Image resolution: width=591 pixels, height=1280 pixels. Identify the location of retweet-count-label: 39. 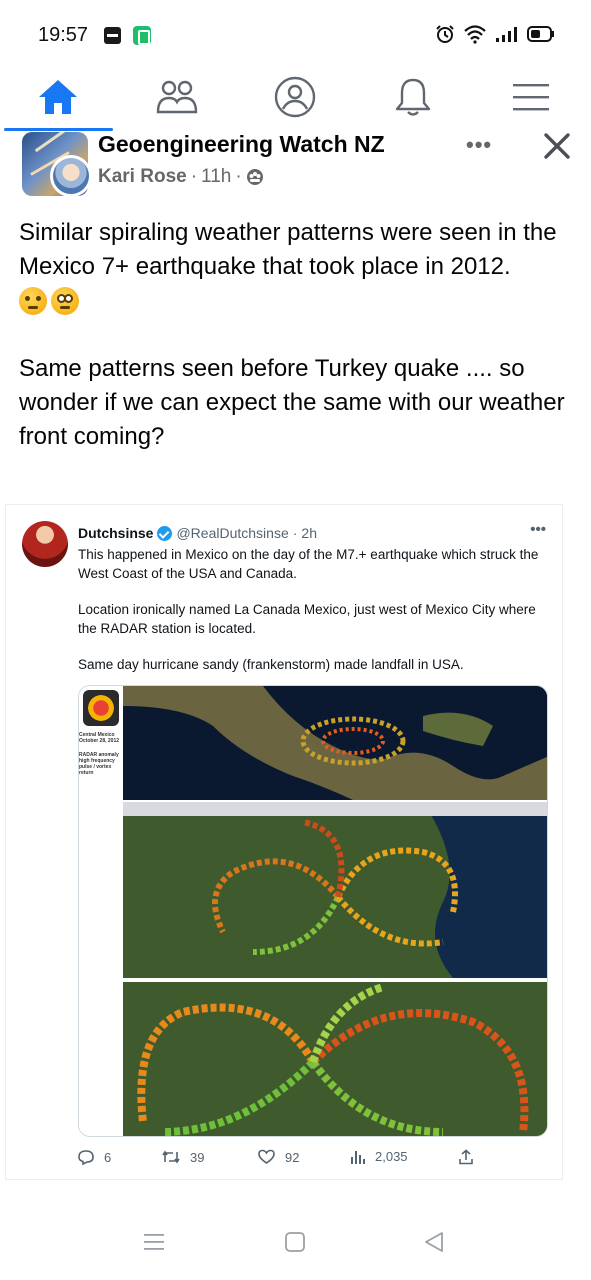
(197, 1157).